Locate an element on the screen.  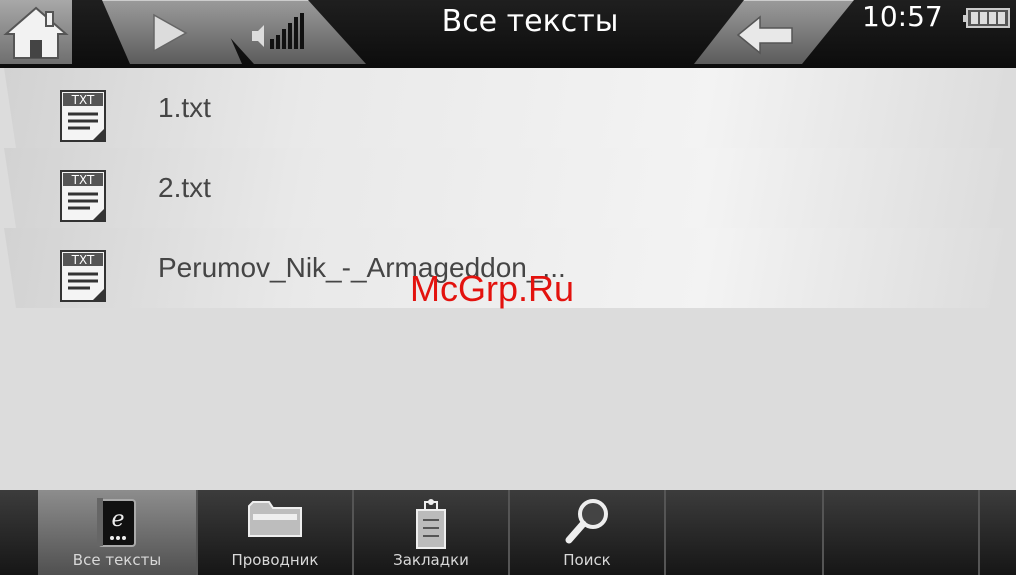
tab-label: Проводник is located at coordinates (275, 560).